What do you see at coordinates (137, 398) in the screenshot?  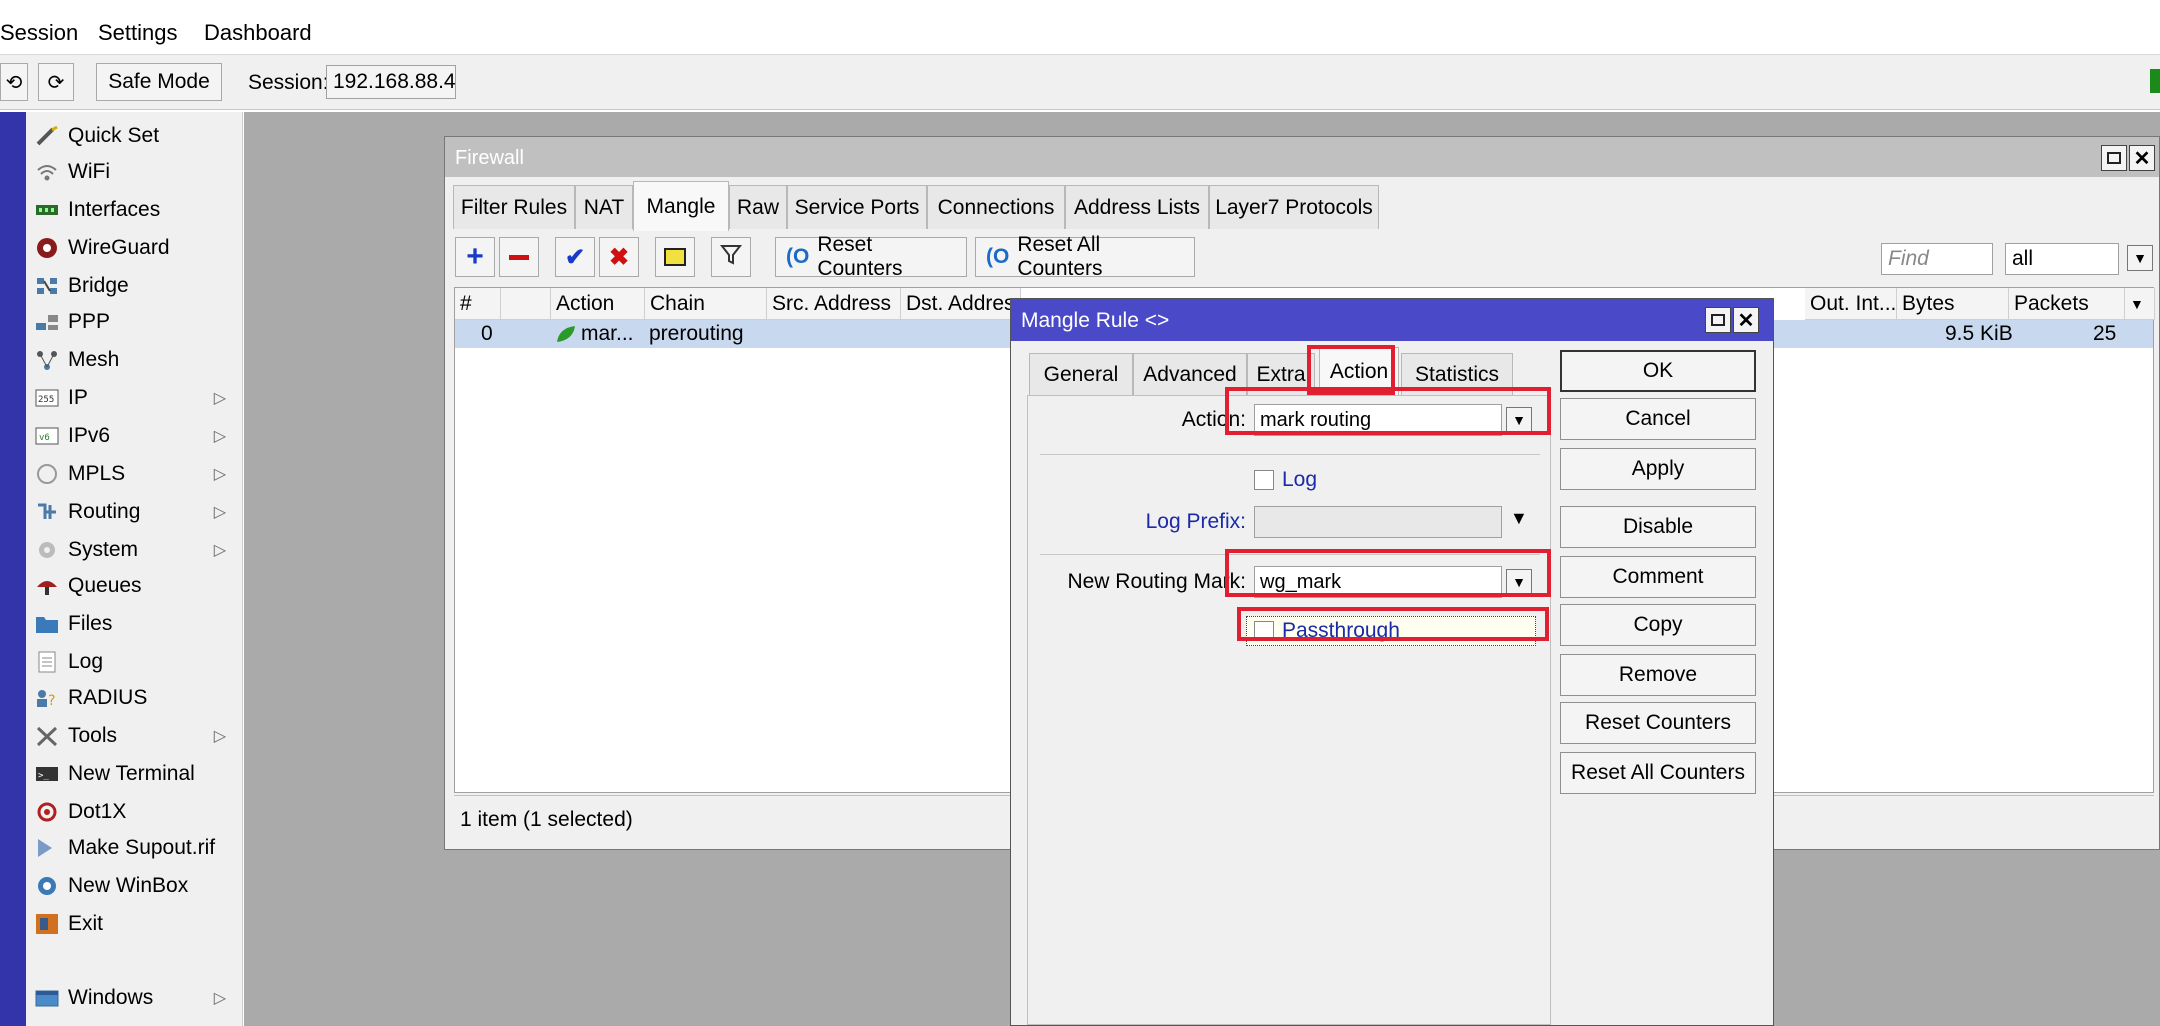 I see `sidebar-item-ip: 255 IP ▷` at bounding box center [137, 398].